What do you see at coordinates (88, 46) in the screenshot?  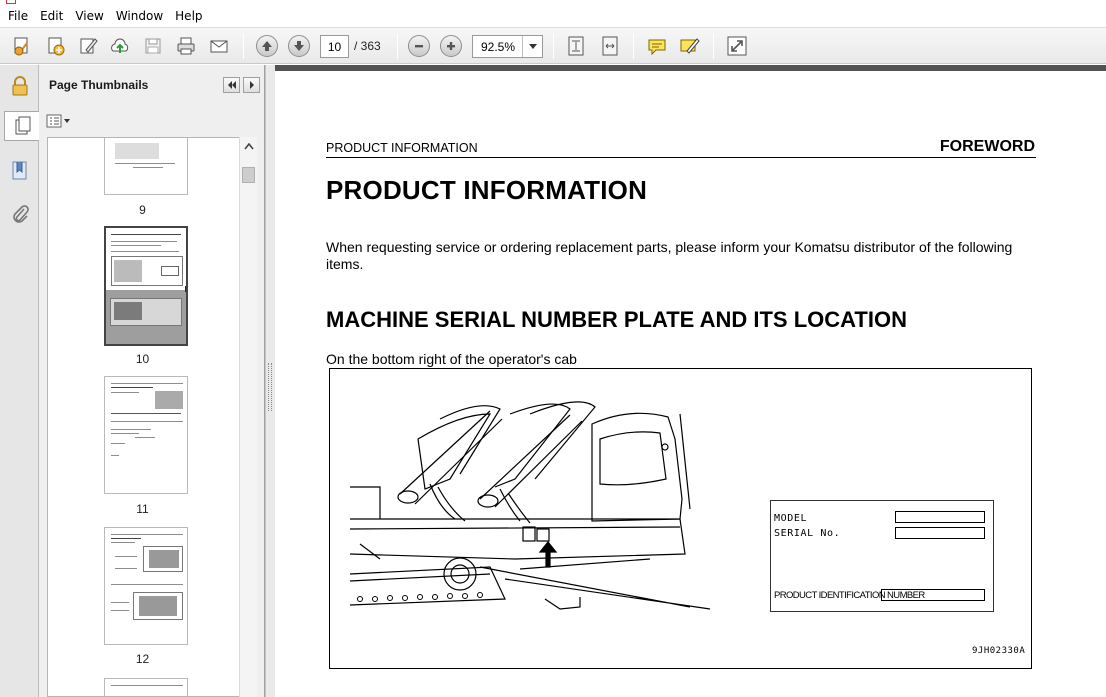 I see `sign-icon` at bounding box center [88, 46].